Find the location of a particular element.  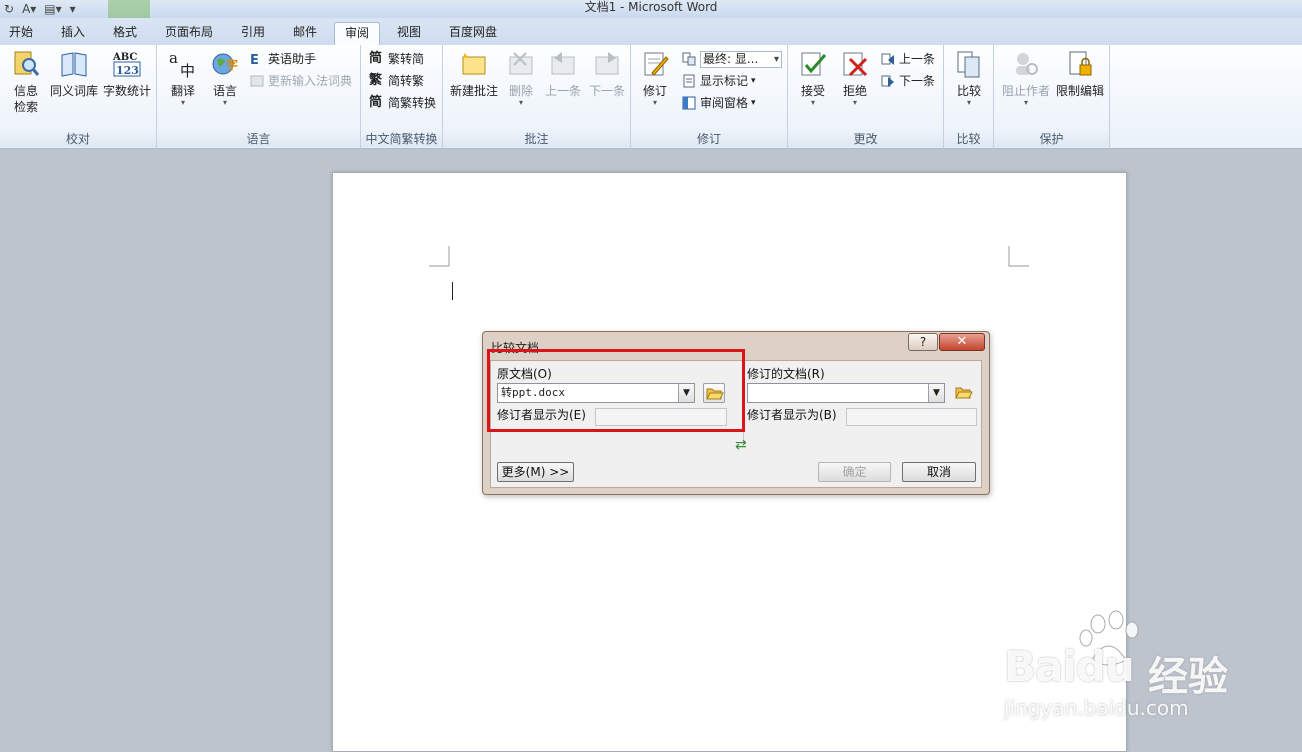

accept-button: 接受 ▾ is located at coordinates (813, 78).